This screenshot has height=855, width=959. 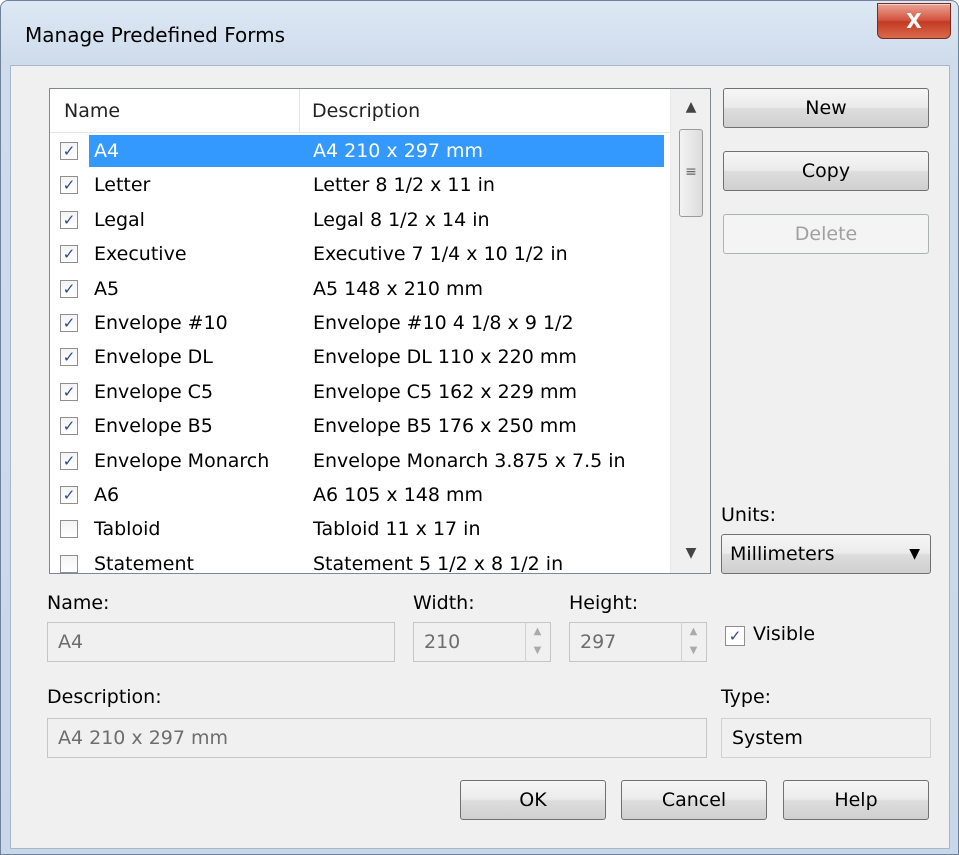 What do you see at coordinates (104, 697) in the screenshot?
I see `description-label: Description:` at bounding box center [104, 697].